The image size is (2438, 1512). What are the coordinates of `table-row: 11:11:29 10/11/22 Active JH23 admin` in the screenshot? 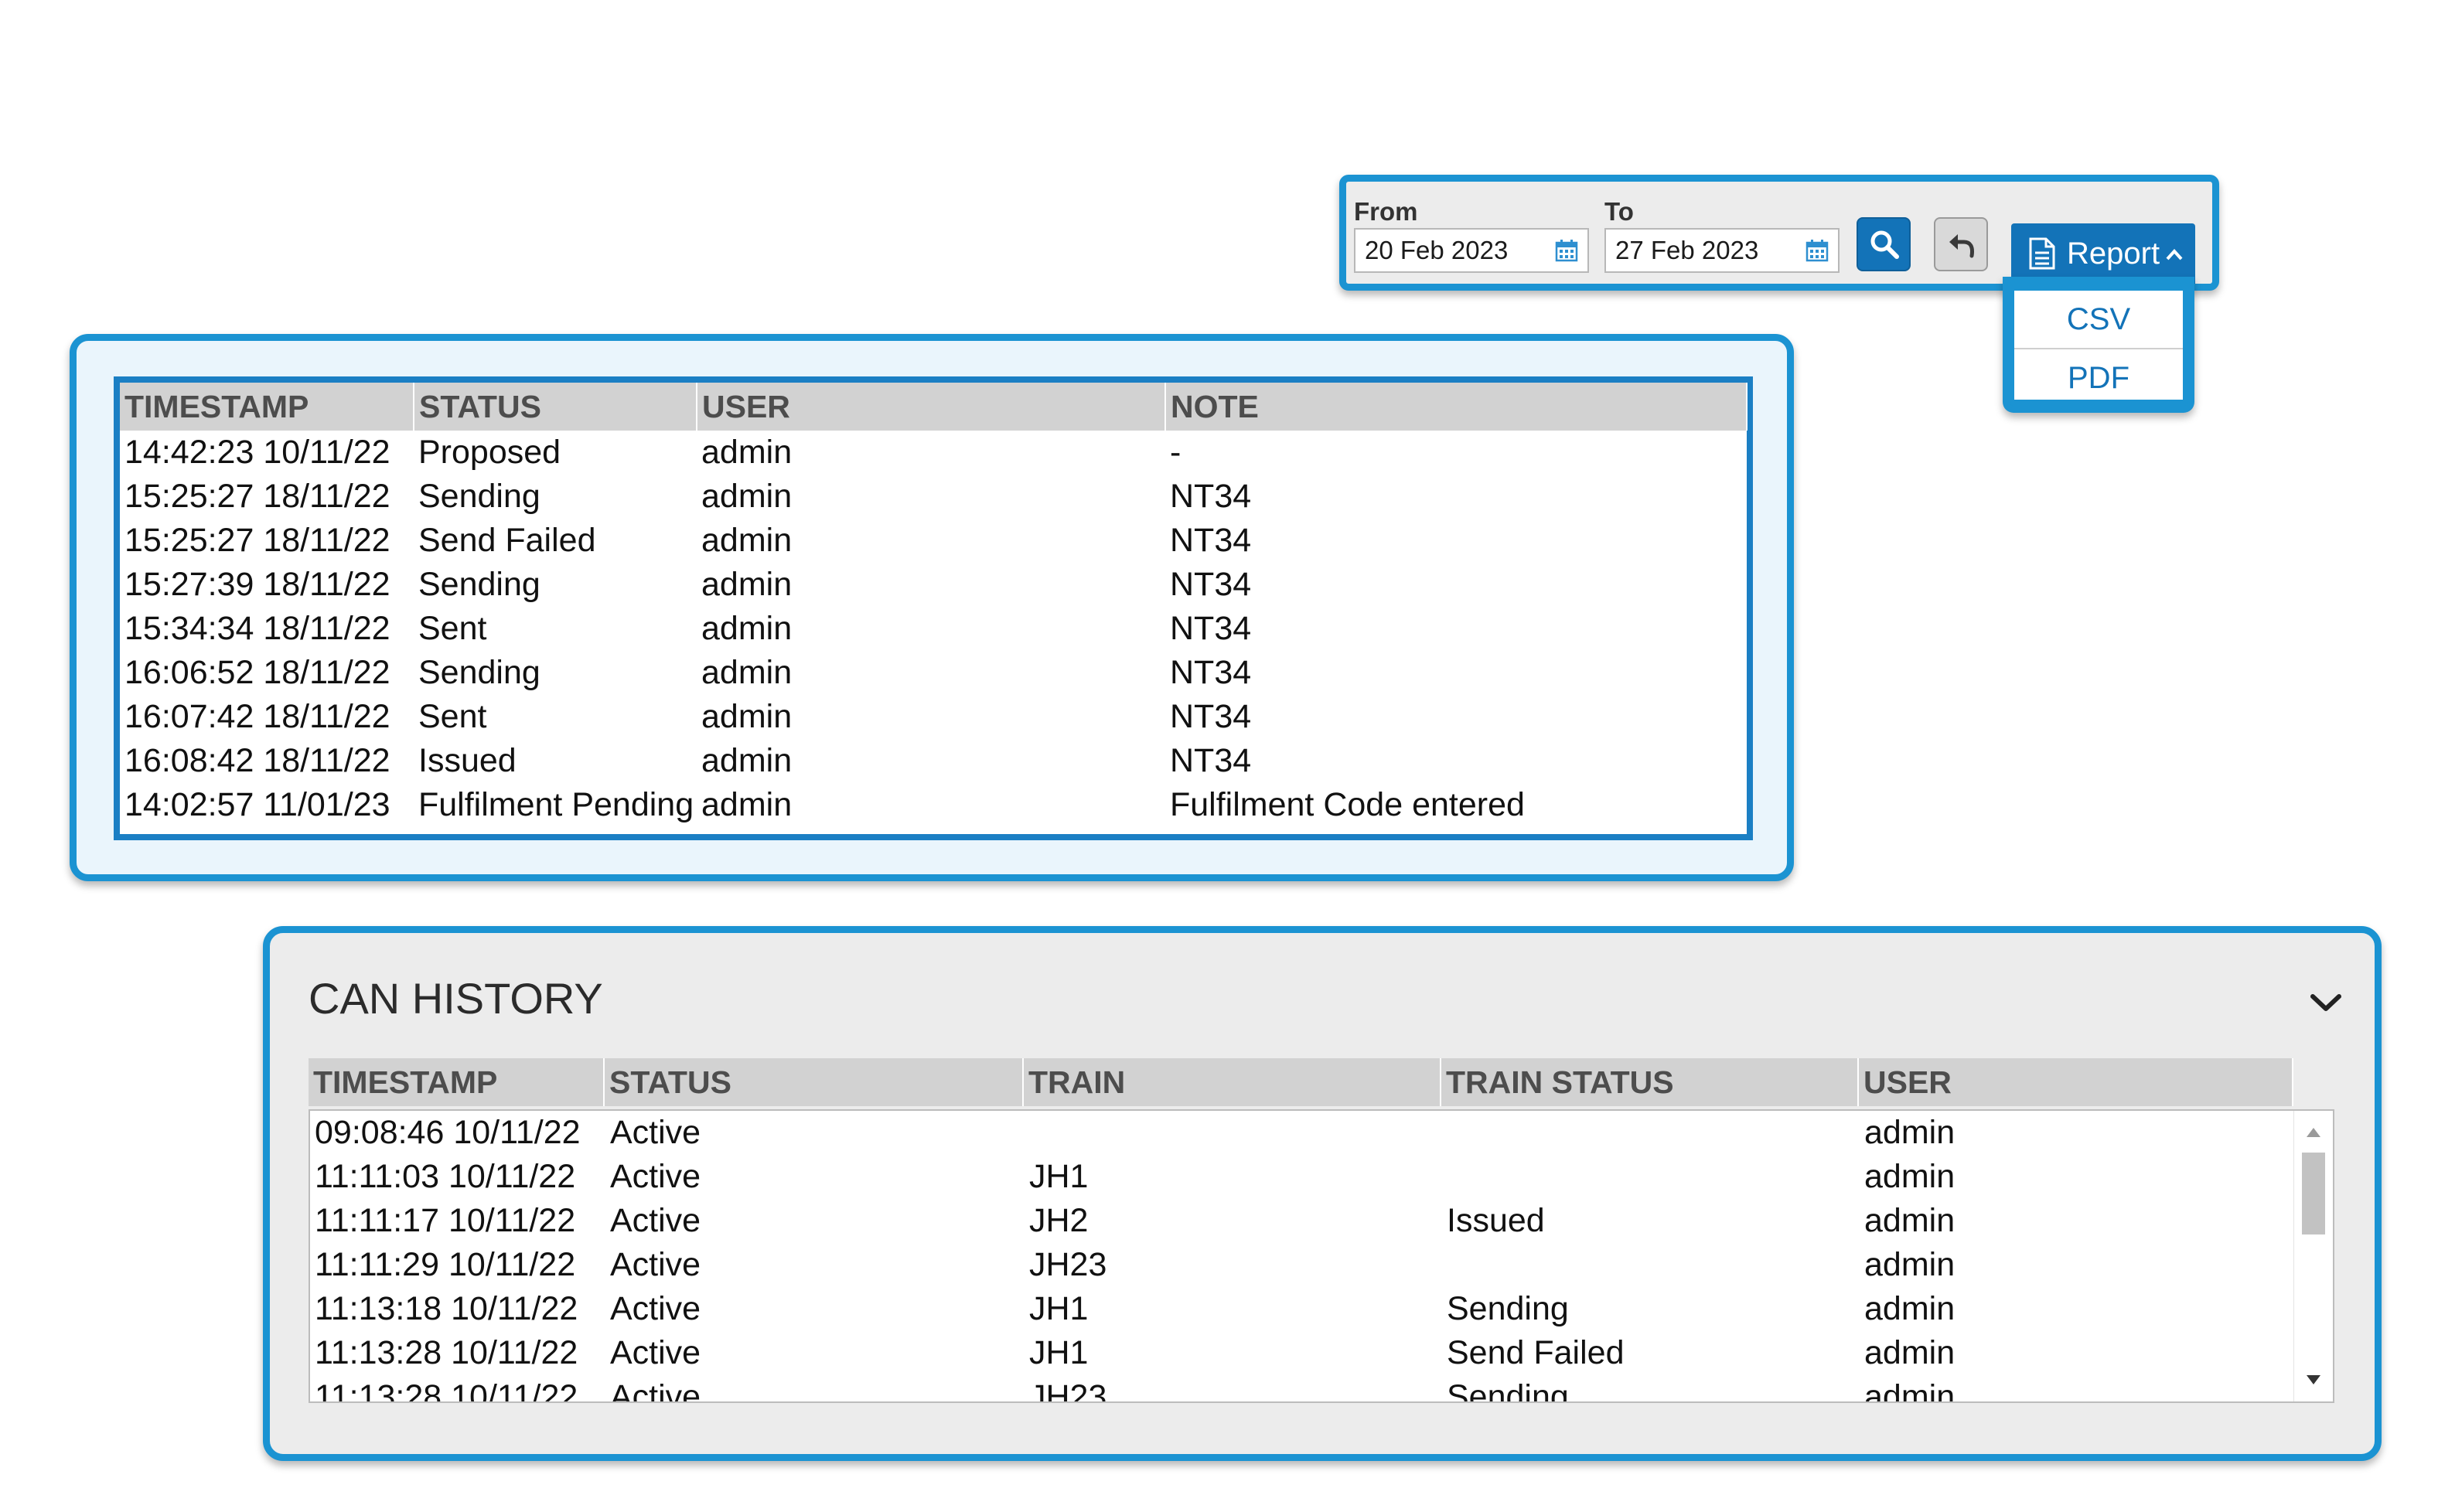 It's located at (1302, 1265).